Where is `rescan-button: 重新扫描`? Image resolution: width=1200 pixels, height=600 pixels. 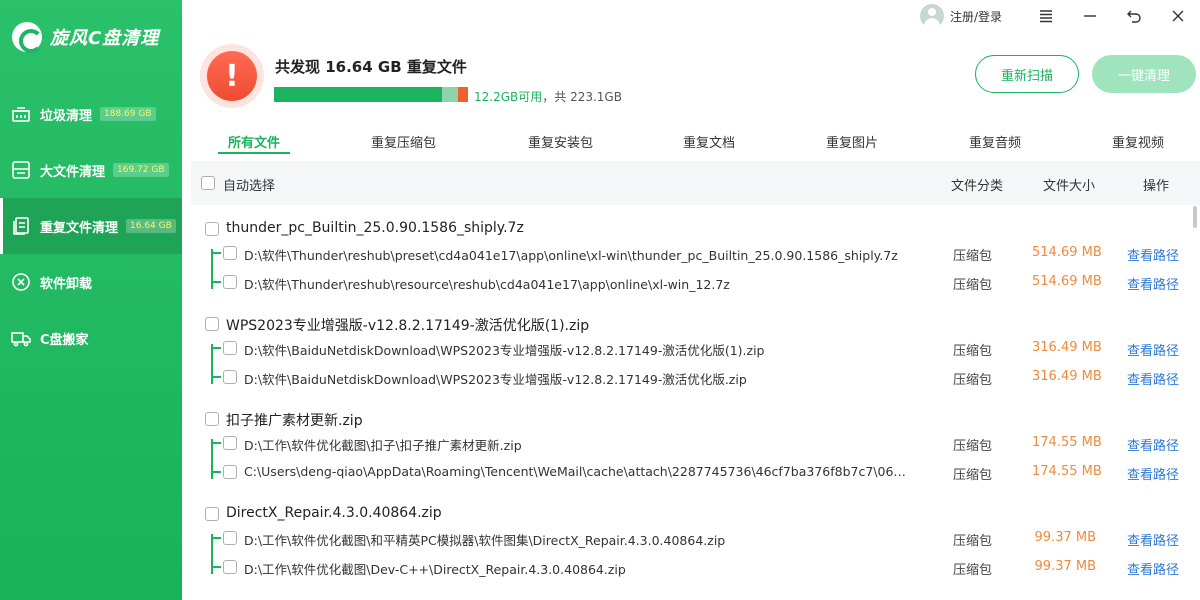 rescan-button: 重新扫描 is located at coordinates (1027, 74).